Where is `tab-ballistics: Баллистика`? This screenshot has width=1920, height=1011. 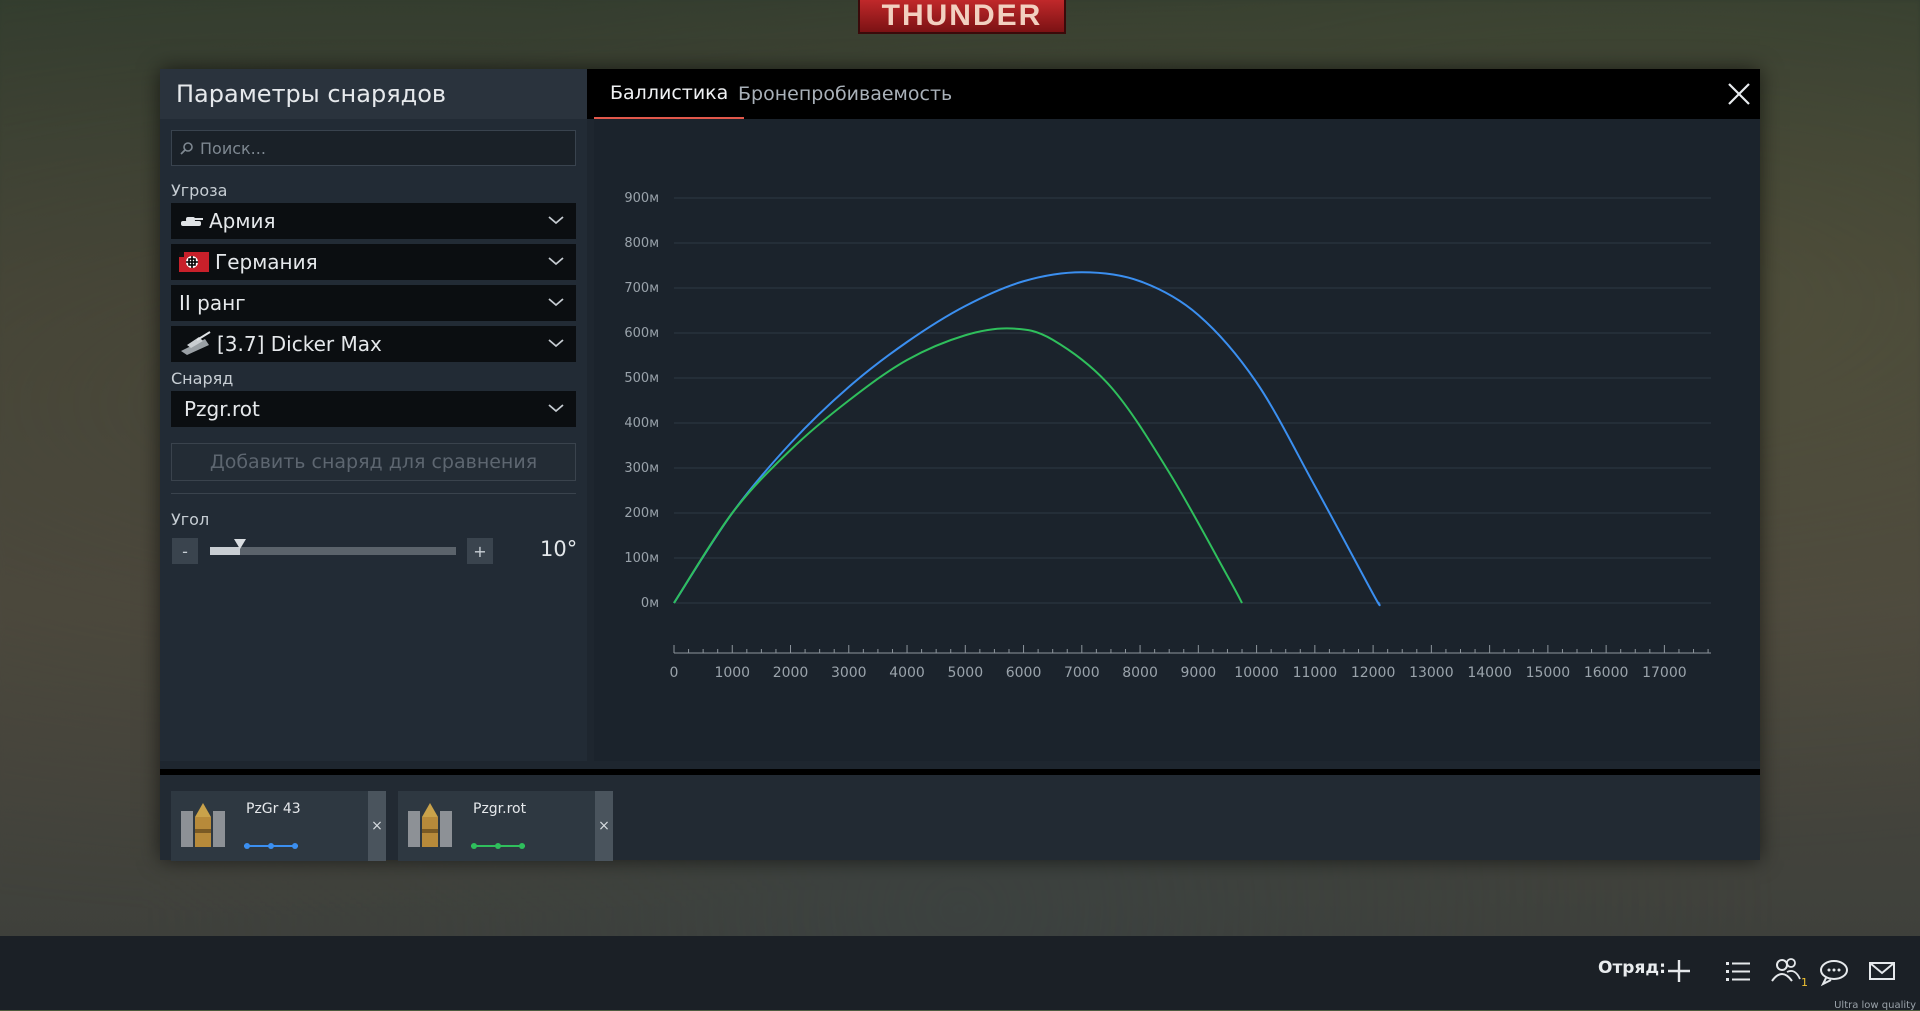 tab-ballistics: Баллистика is located at coordinates (669, 94).